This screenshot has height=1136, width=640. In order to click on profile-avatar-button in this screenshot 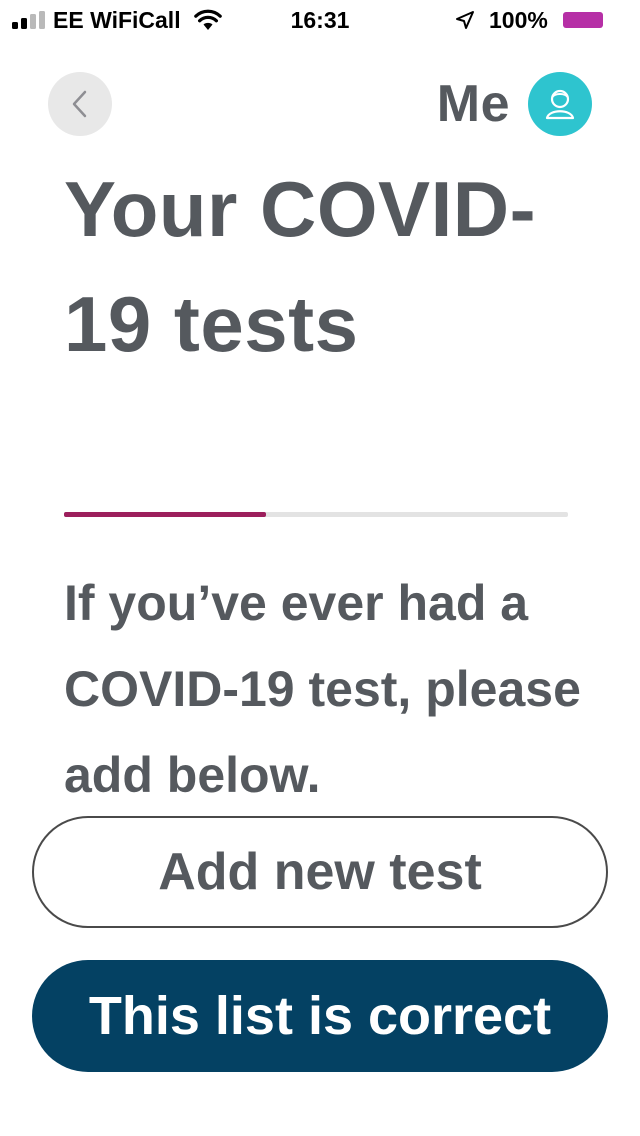, I will do `click(560, 104)`.